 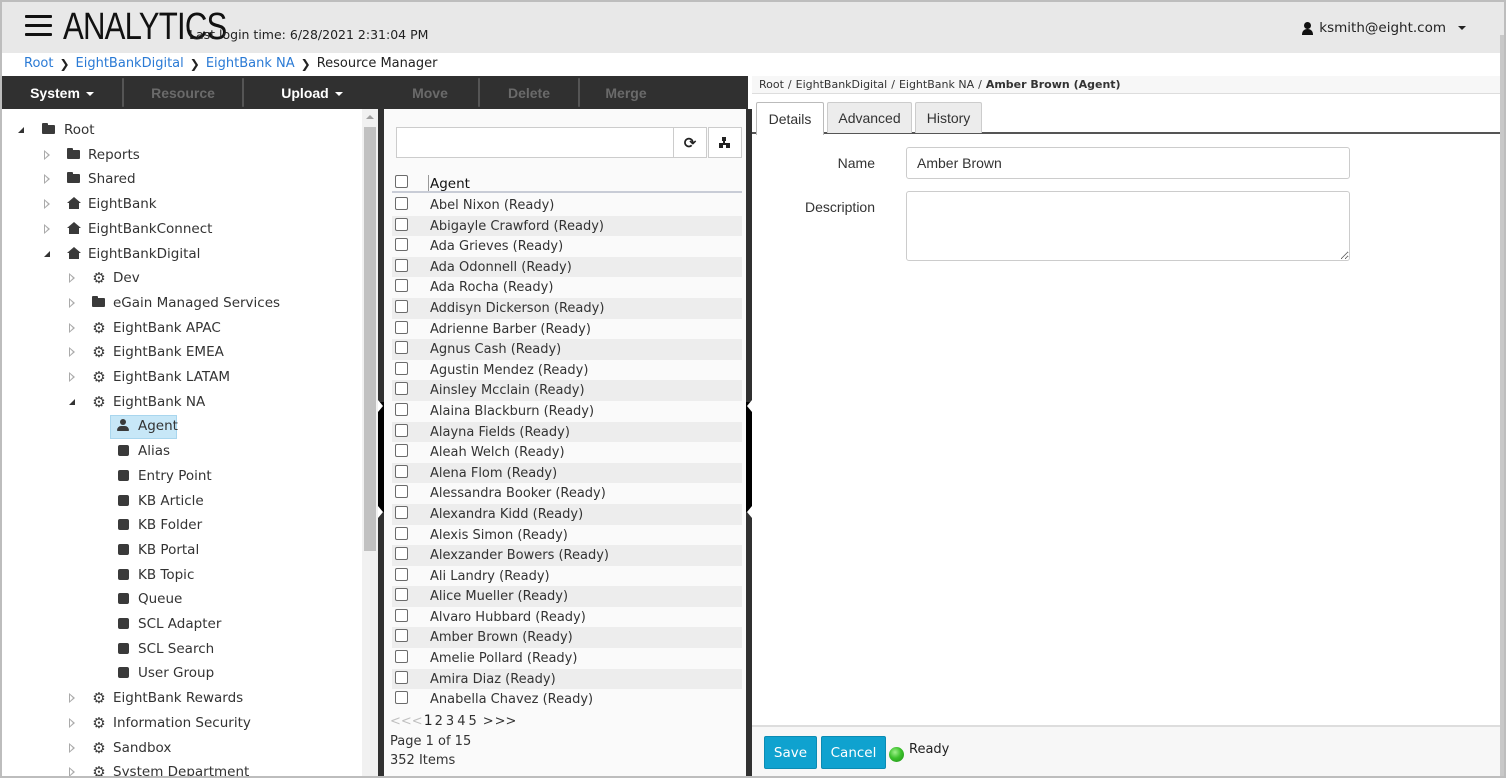 What do you see at coordinates (370, 442) in the screenshot?
I see `tree-scrollbar` at bounding box center [370, 442].